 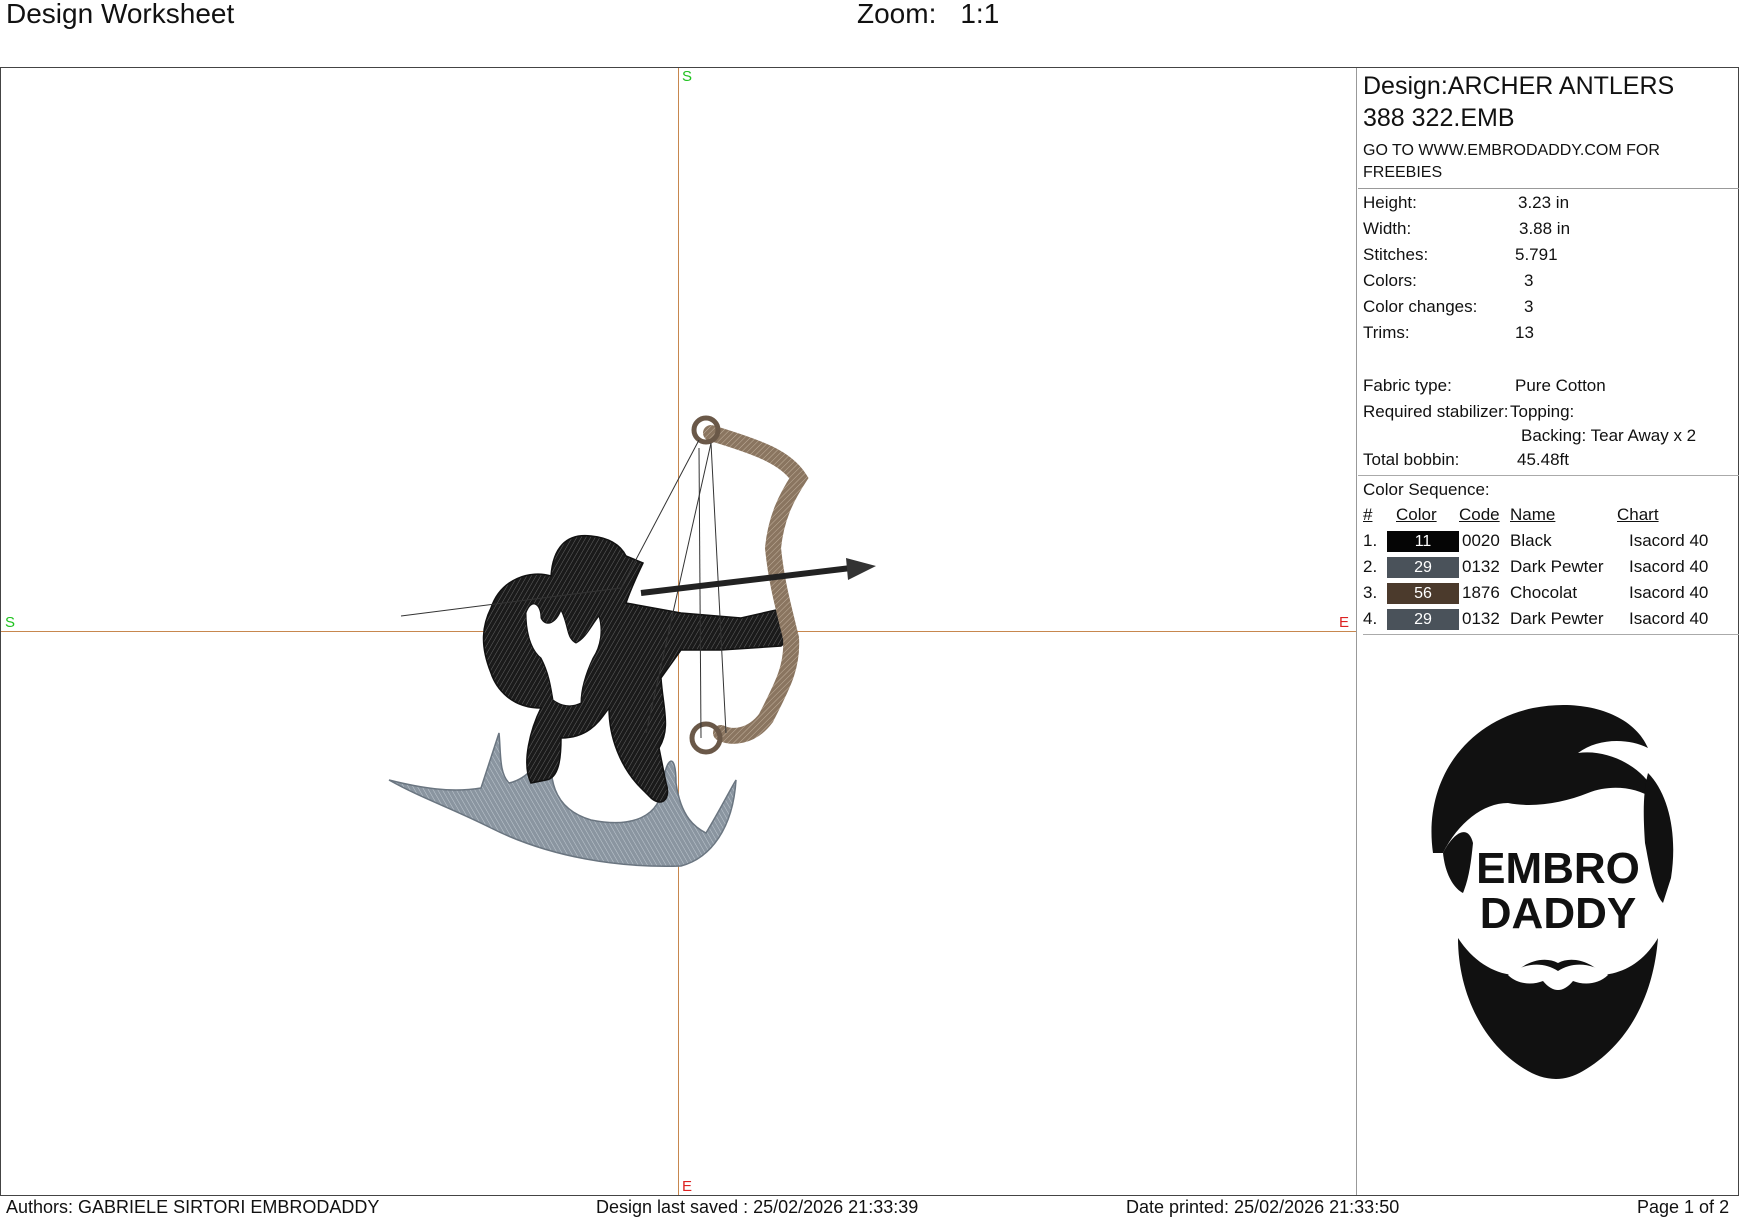 What do you see at coordinates (1403, 172) in the screenshot?
I see `promo-line-2: FREEBIES` at bounding box center [1403, 172].